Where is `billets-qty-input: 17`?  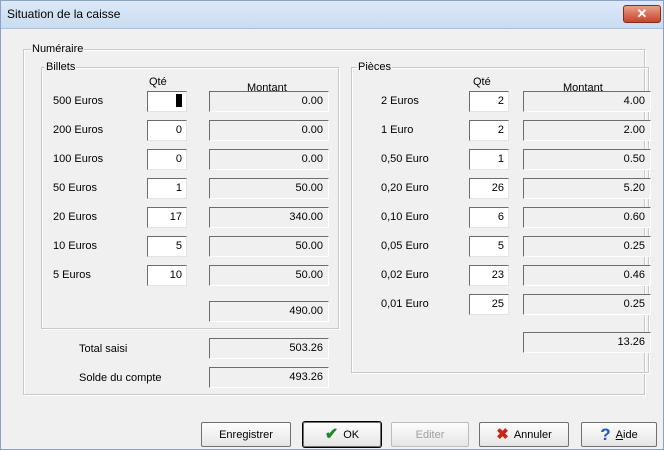 billets-qty-input: 17 is located at coordinates (167, 217).